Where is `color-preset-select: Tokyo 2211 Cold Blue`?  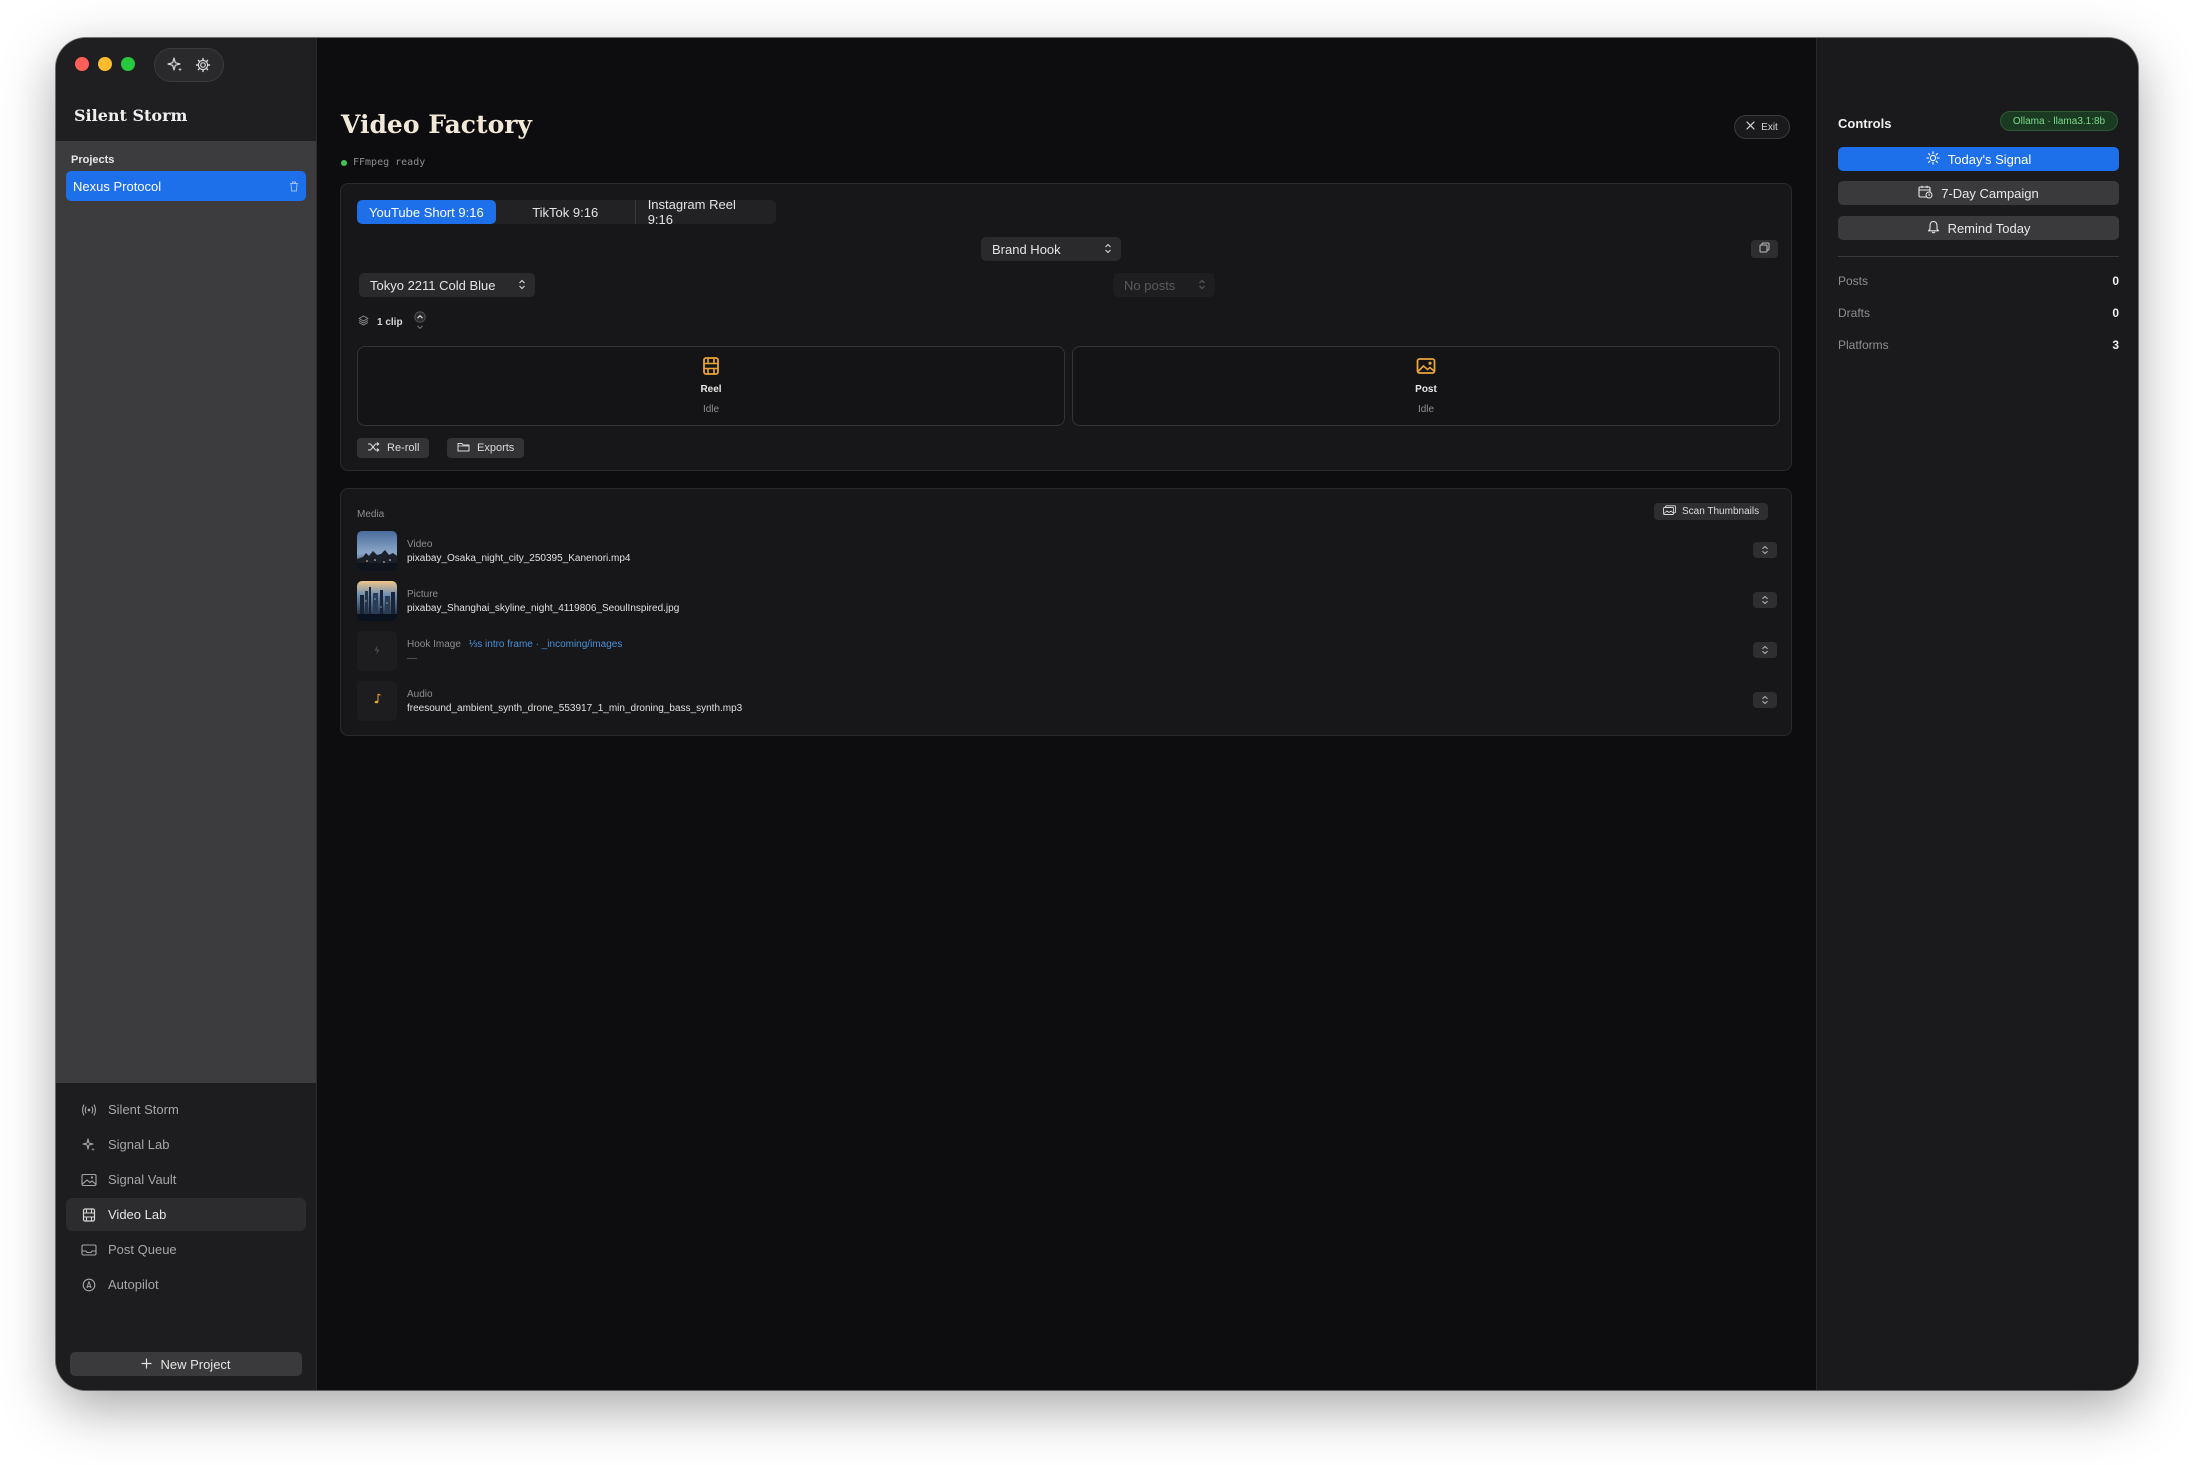 color-preset-select: Tokyo 2211 Cold Blue is located at coordinates (447, 285).